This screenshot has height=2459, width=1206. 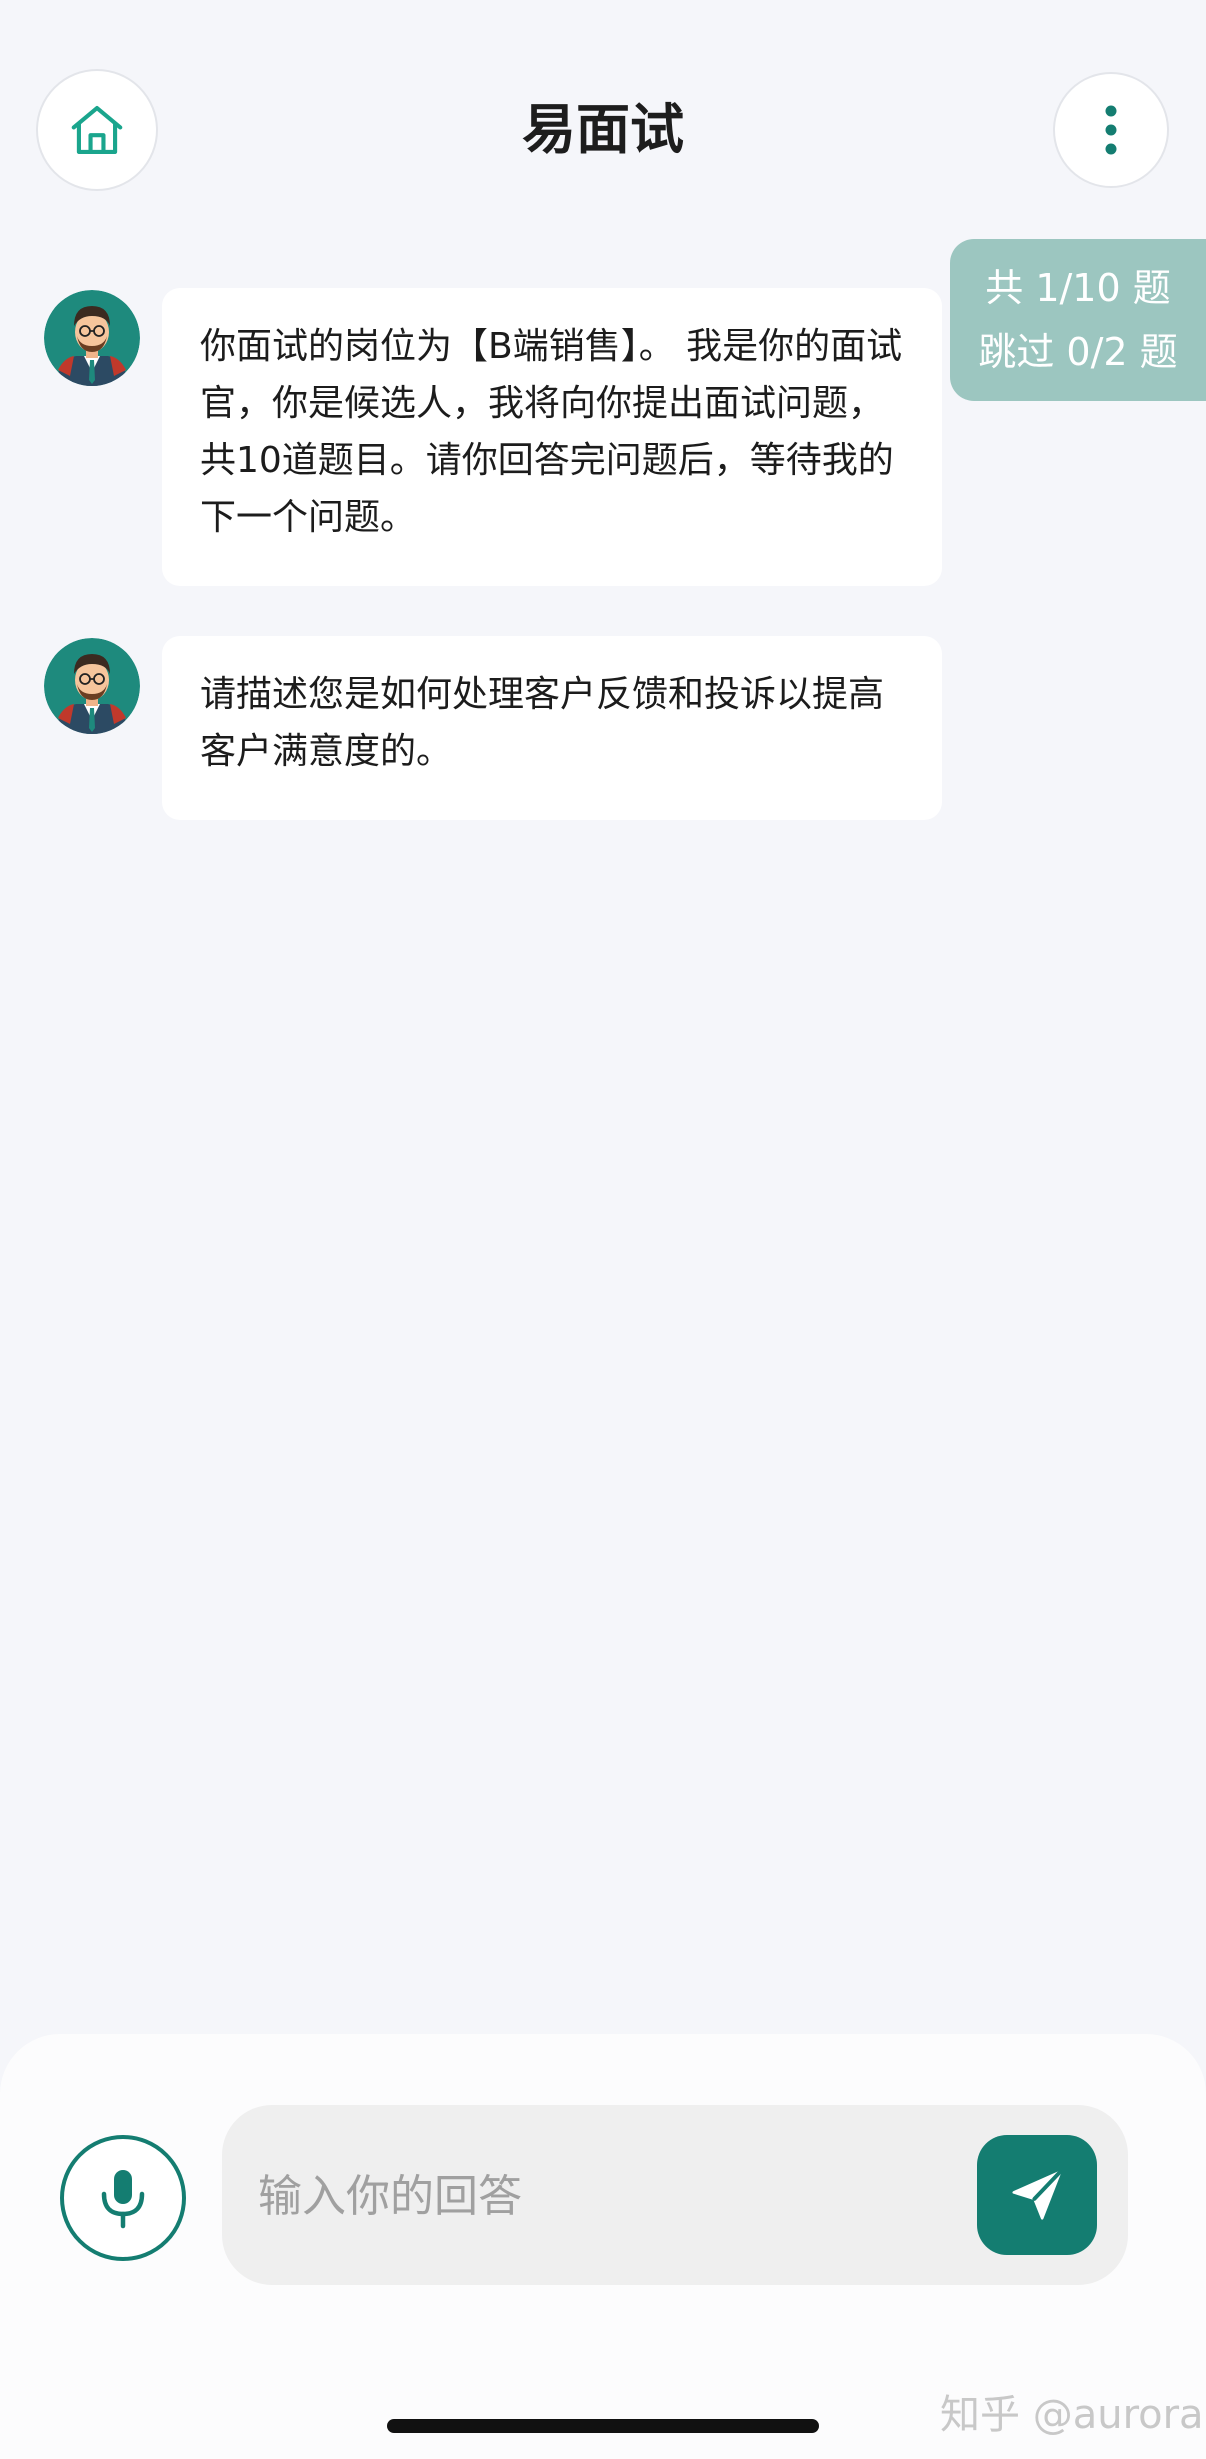 I want to click on voice-input-button, so click(x=123, y=2198).